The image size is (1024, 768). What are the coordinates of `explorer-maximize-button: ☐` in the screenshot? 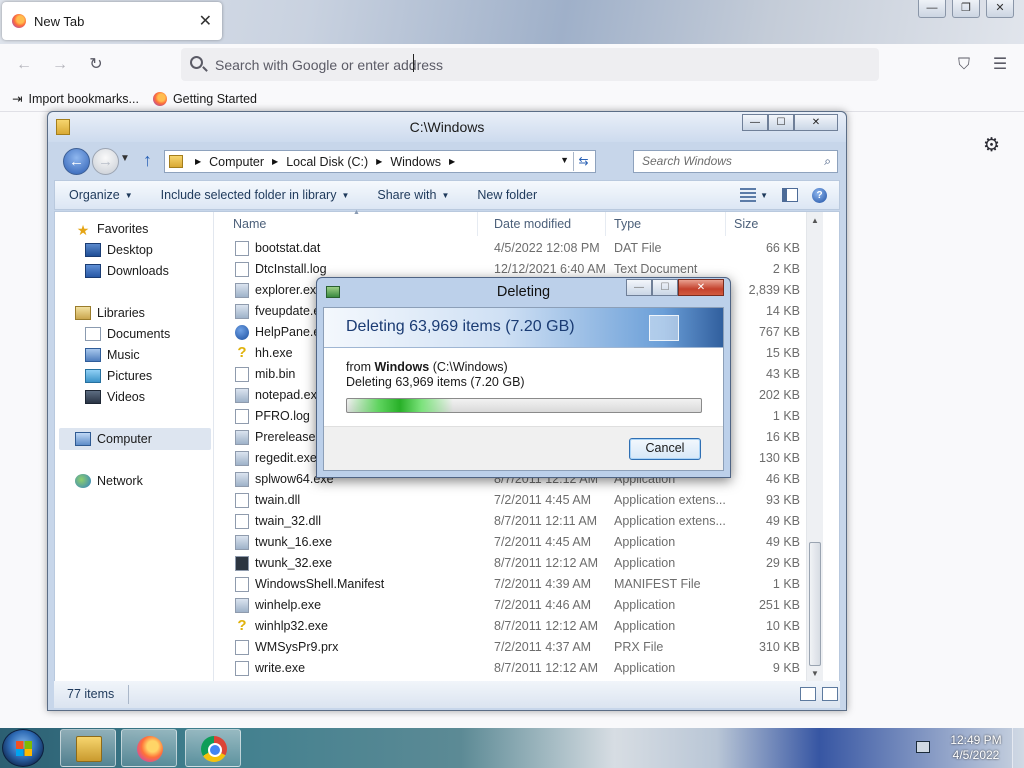 It's located at (781, 122).